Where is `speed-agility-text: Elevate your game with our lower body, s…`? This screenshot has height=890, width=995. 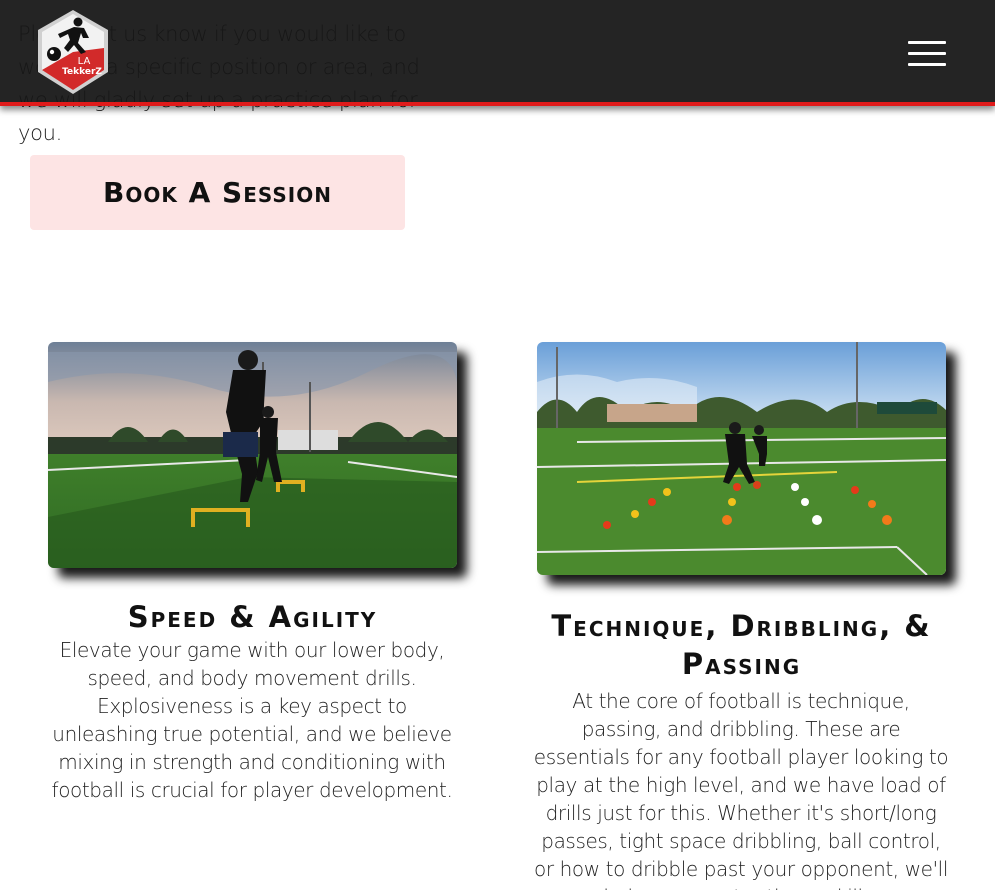 speed-agility-text: Elevate your game with our lower body, s… is located at coordinates (252, 720).